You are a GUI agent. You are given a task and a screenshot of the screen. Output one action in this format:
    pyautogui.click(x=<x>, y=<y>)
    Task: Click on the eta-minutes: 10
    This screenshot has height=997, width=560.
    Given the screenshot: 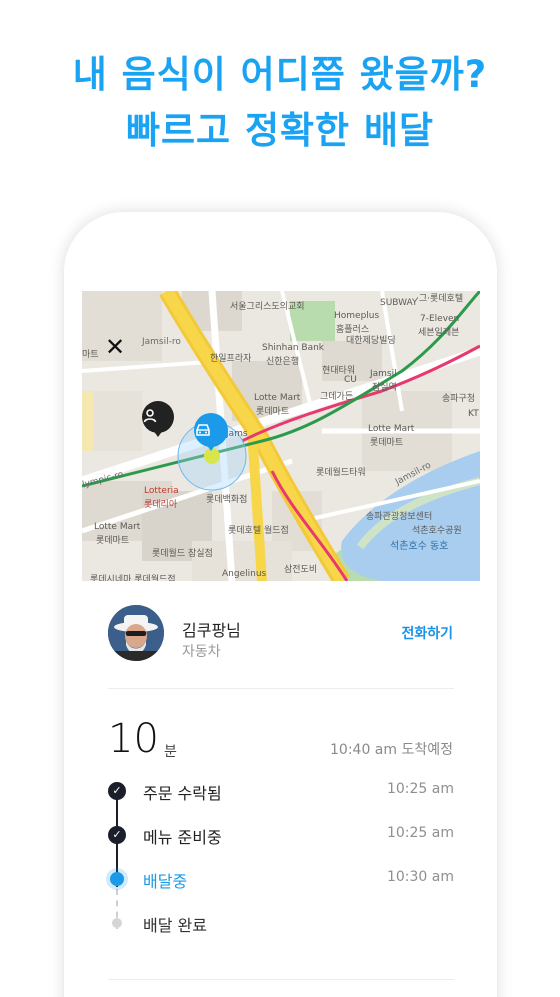 What is the action you would take?
    pyautogui.click(x=133, y=739)
    